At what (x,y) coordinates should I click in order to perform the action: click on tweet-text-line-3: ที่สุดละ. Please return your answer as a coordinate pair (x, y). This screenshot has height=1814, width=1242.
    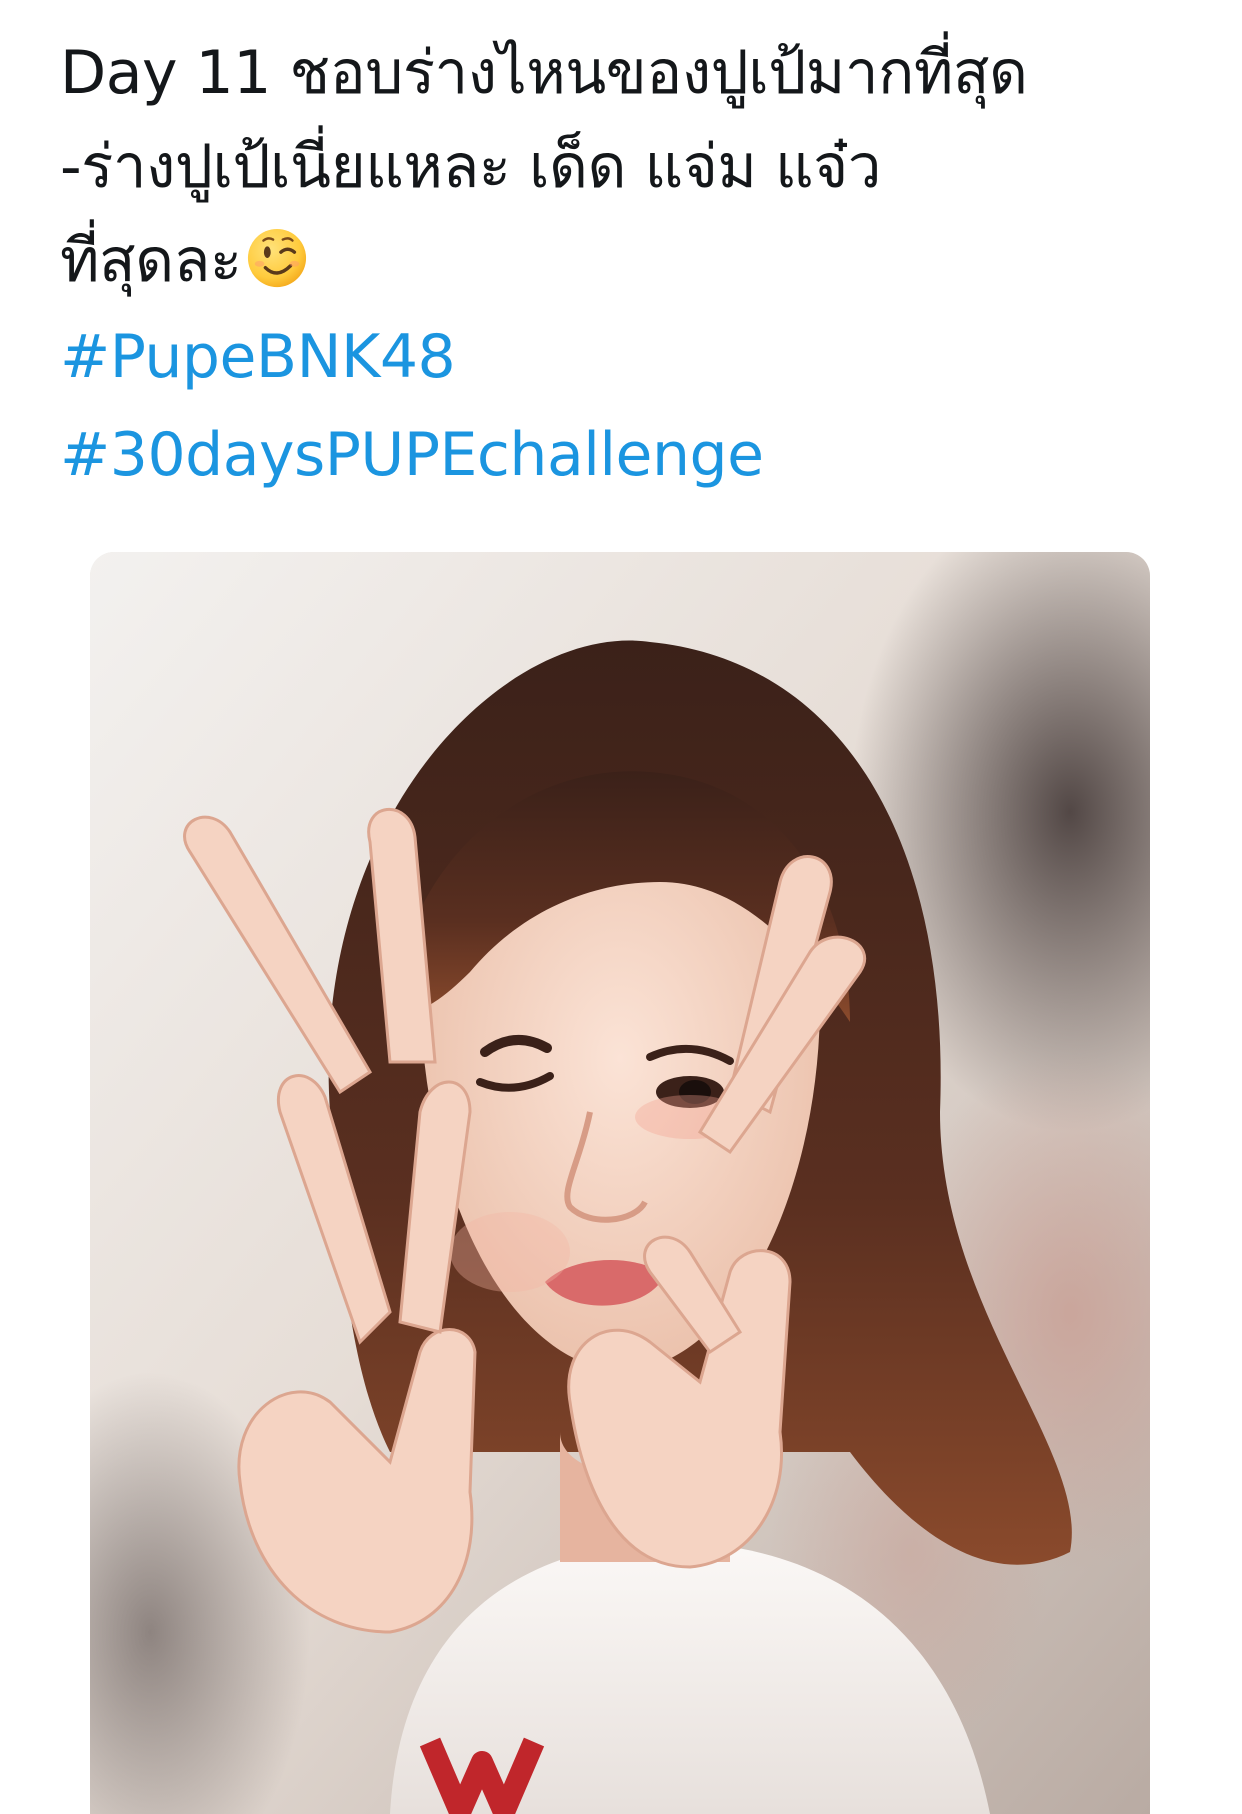
    Looking at the image, I should click on (151, 261).